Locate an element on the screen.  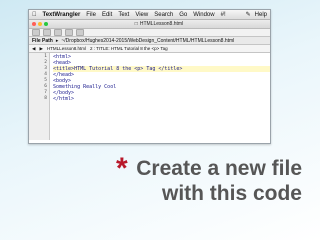
menu-item-search: Search is located at coordinates (163, 15).